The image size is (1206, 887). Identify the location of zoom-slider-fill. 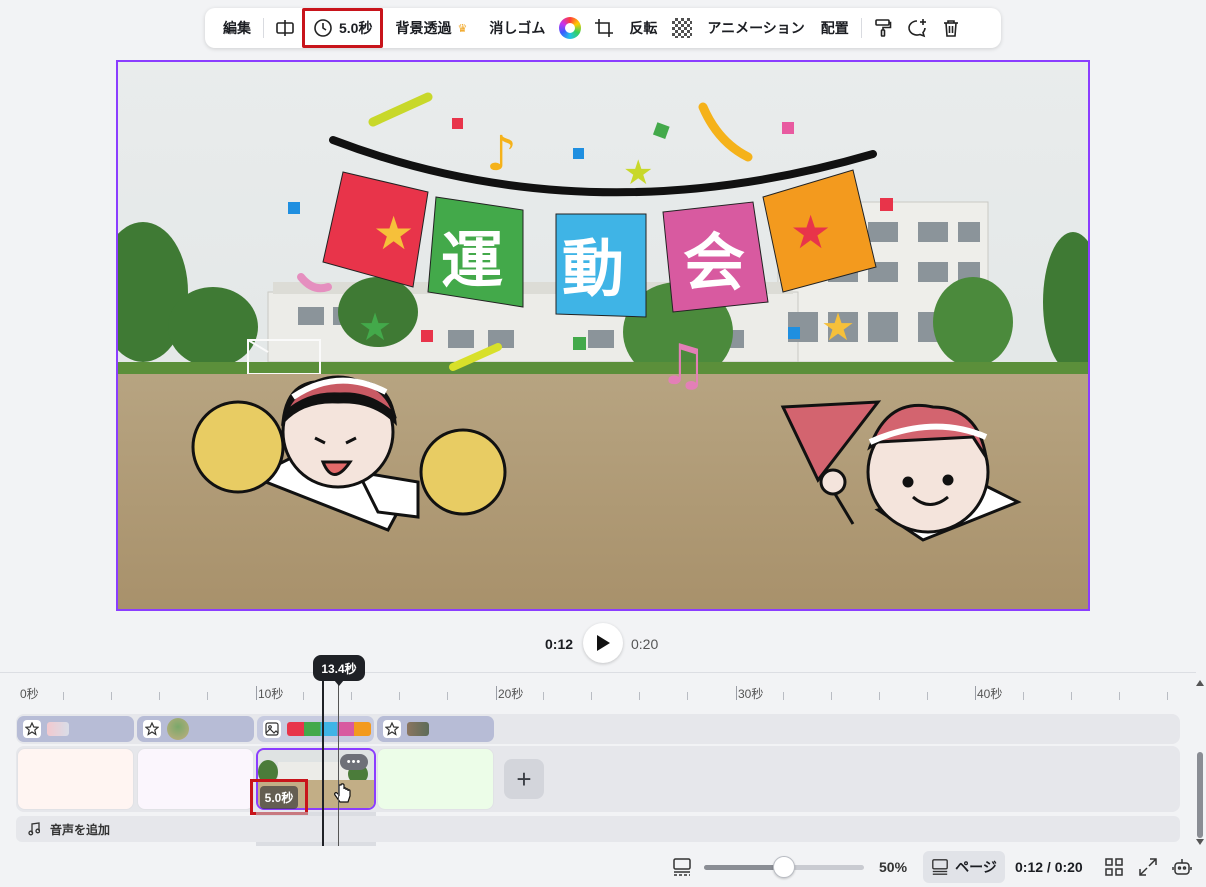
(744, 867).